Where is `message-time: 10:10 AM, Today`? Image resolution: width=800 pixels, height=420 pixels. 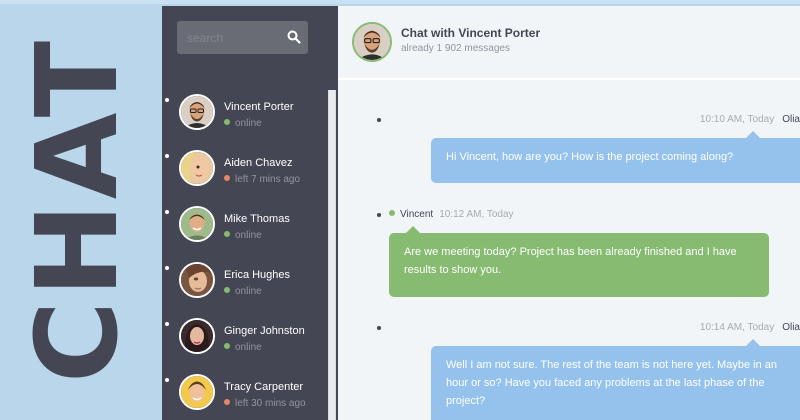
message-time: 10:10 AM, Today is located at coordinates (737, 119).